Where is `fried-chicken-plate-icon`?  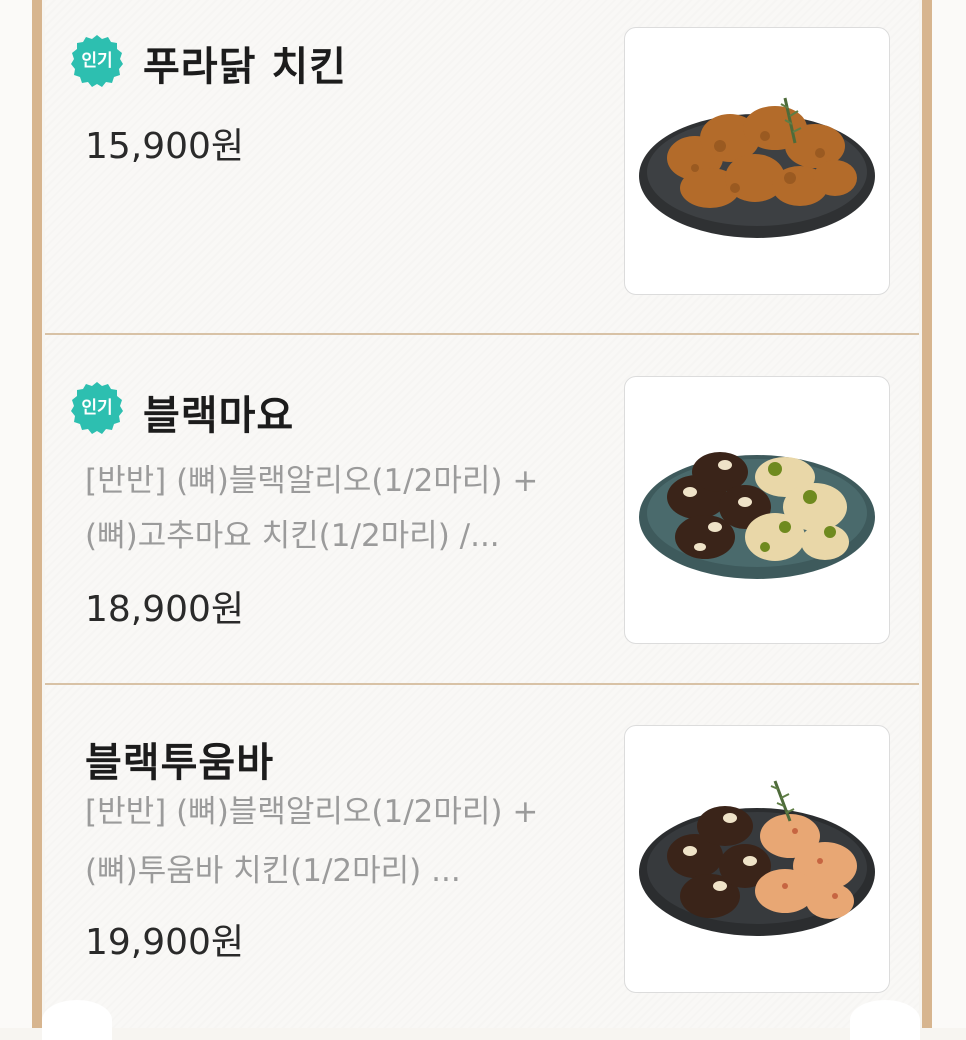
fried-chicken-plate-icon is located at coordinates (757, 167).